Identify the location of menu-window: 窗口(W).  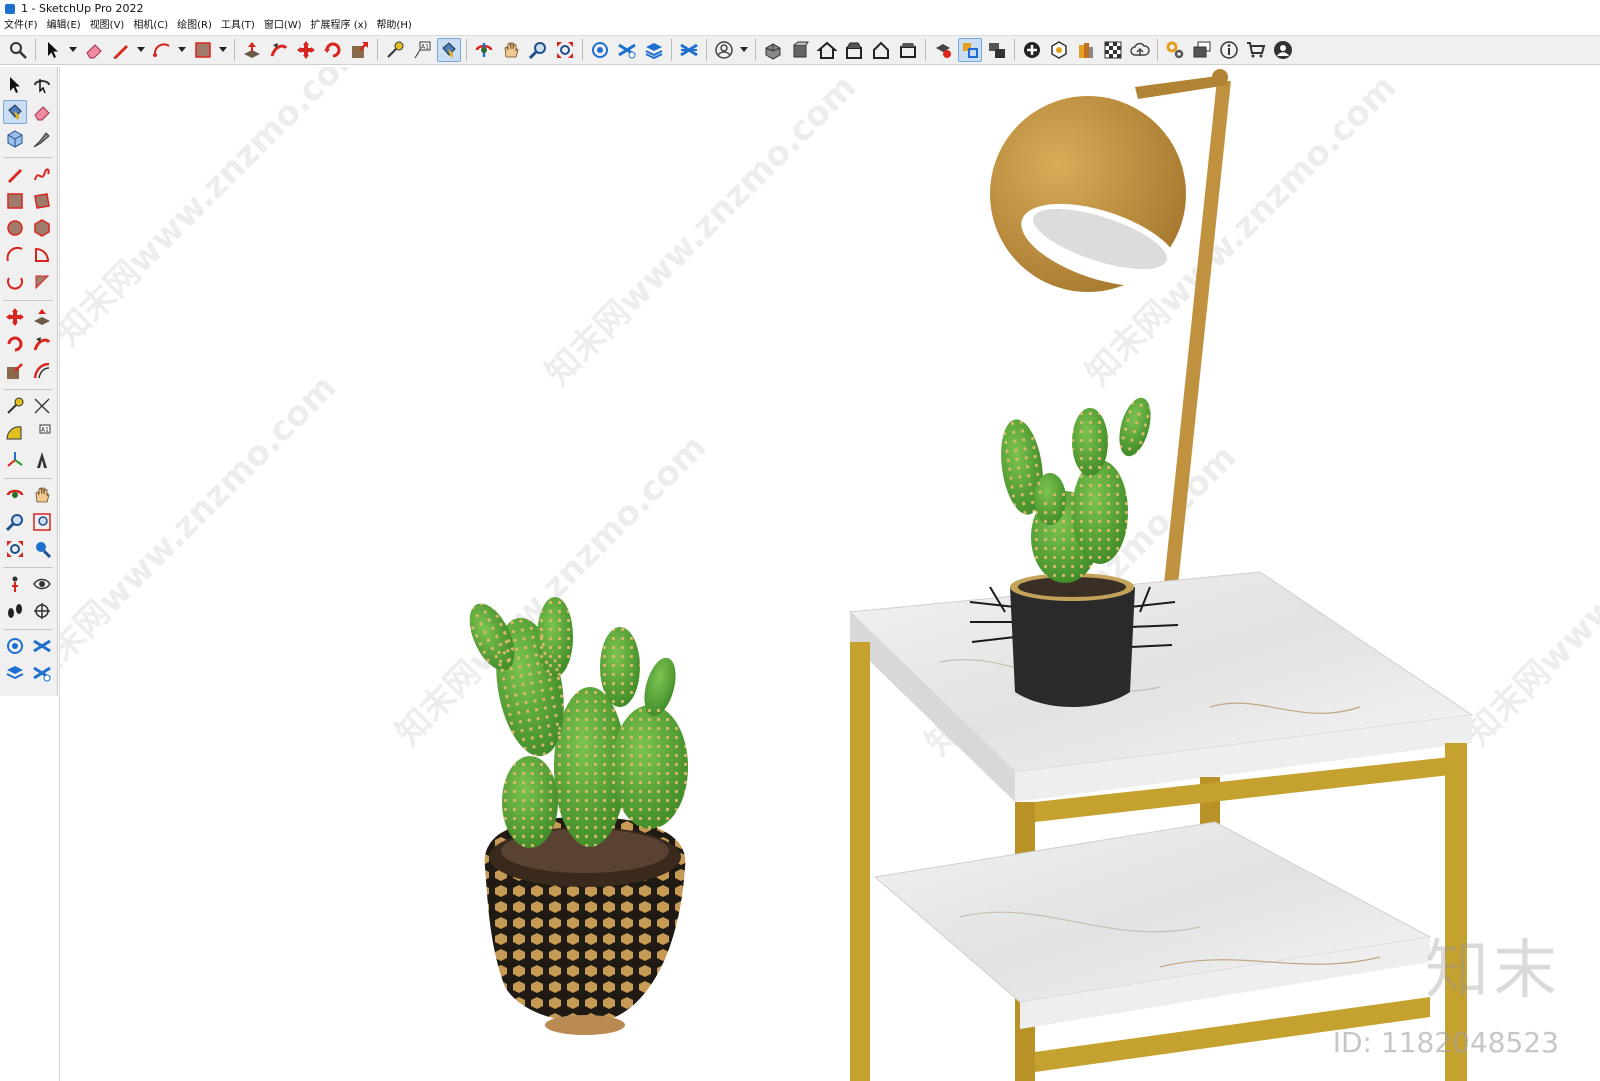
(283, 26).